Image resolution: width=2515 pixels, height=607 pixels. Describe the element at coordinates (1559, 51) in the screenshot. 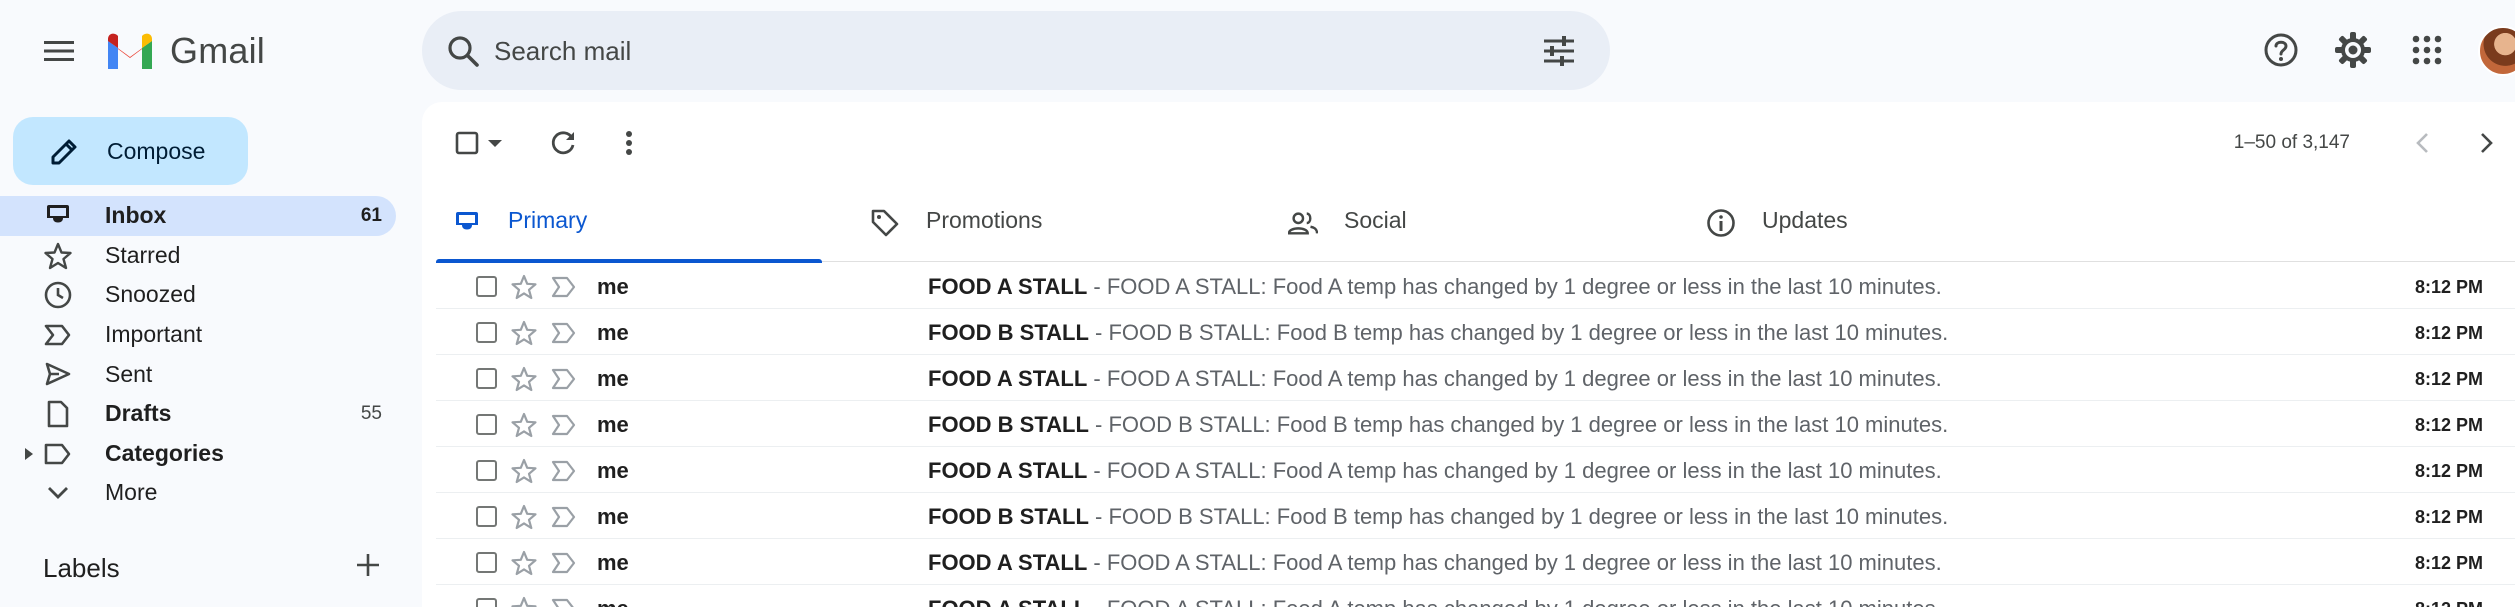

I see `search-options-button` at that location.